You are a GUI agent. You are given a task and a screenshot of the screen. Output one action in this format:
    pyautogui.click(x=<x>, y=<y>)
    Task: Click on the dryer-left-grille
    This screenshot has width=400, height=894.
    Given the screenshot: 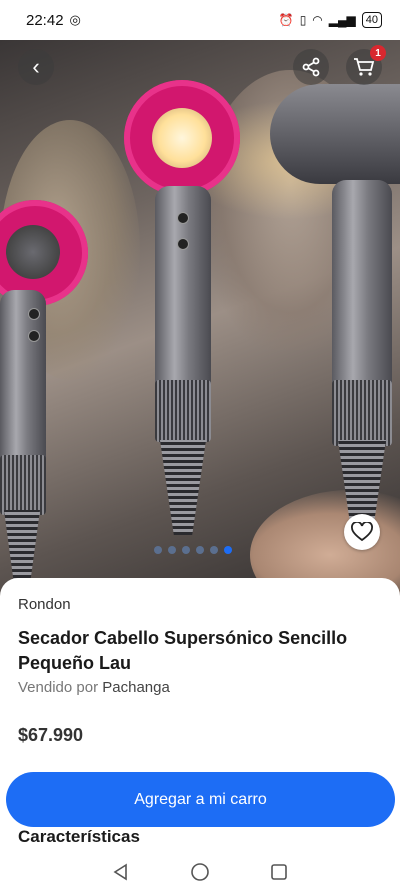 What is the action you would take?
    pyautogui.click(x=23, y=485)
    